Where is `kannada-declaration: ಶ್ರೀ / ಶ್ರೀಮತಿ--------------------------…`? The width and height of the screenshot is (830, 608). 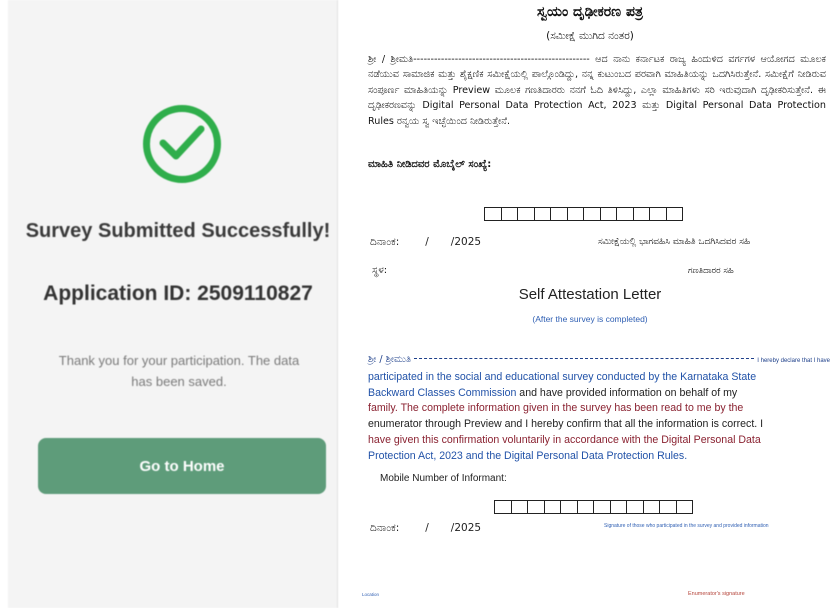
kannada-declaration: ಶ್ರೀ / ಶ್ರೀಮತಿ--------------------------… is located at coordinates (597, 90).